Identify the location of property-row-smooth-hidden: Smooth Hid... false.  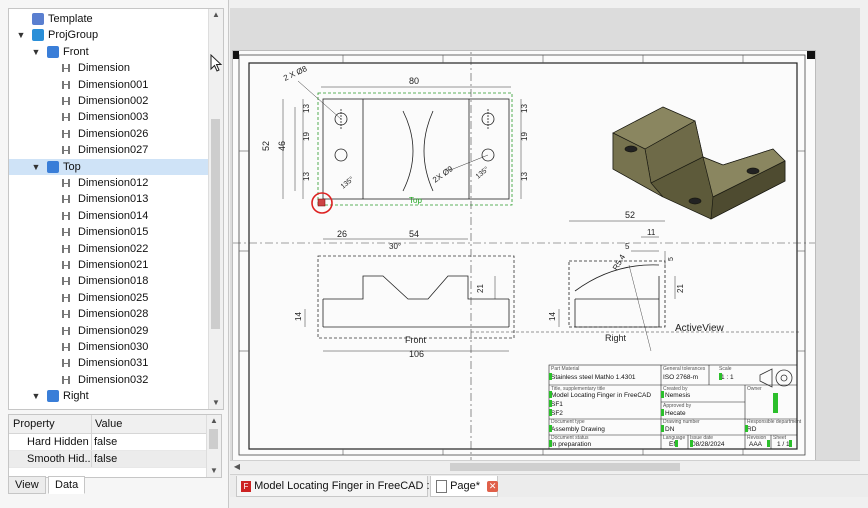
(108, 459).